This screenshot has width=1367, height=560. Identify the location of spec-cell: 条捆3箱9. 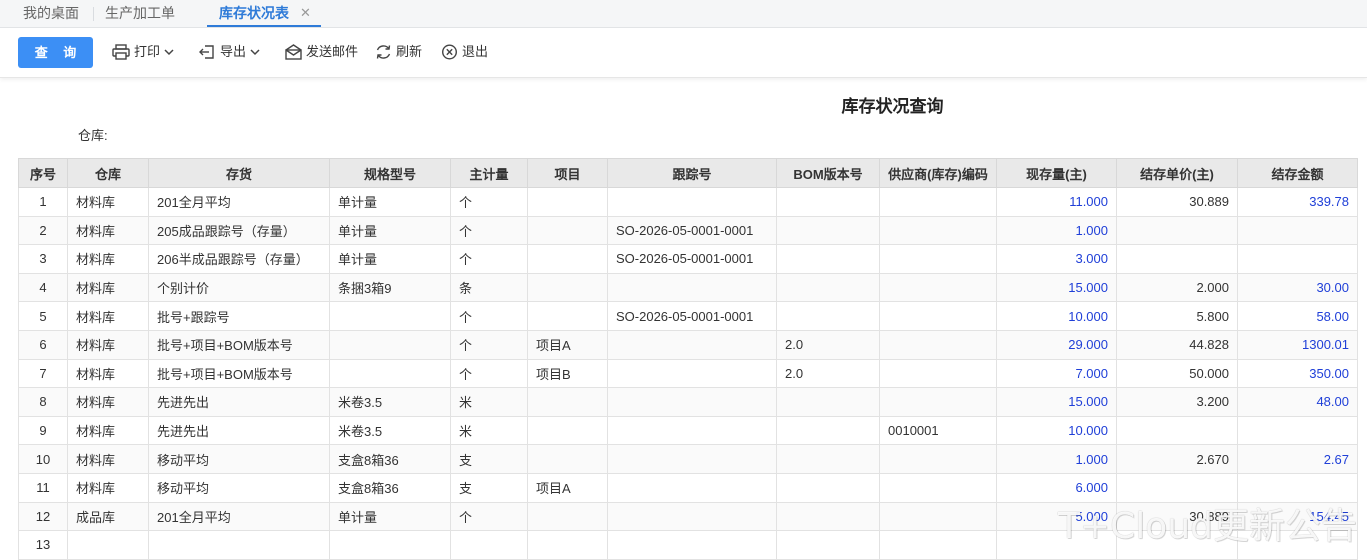
(390, 287).